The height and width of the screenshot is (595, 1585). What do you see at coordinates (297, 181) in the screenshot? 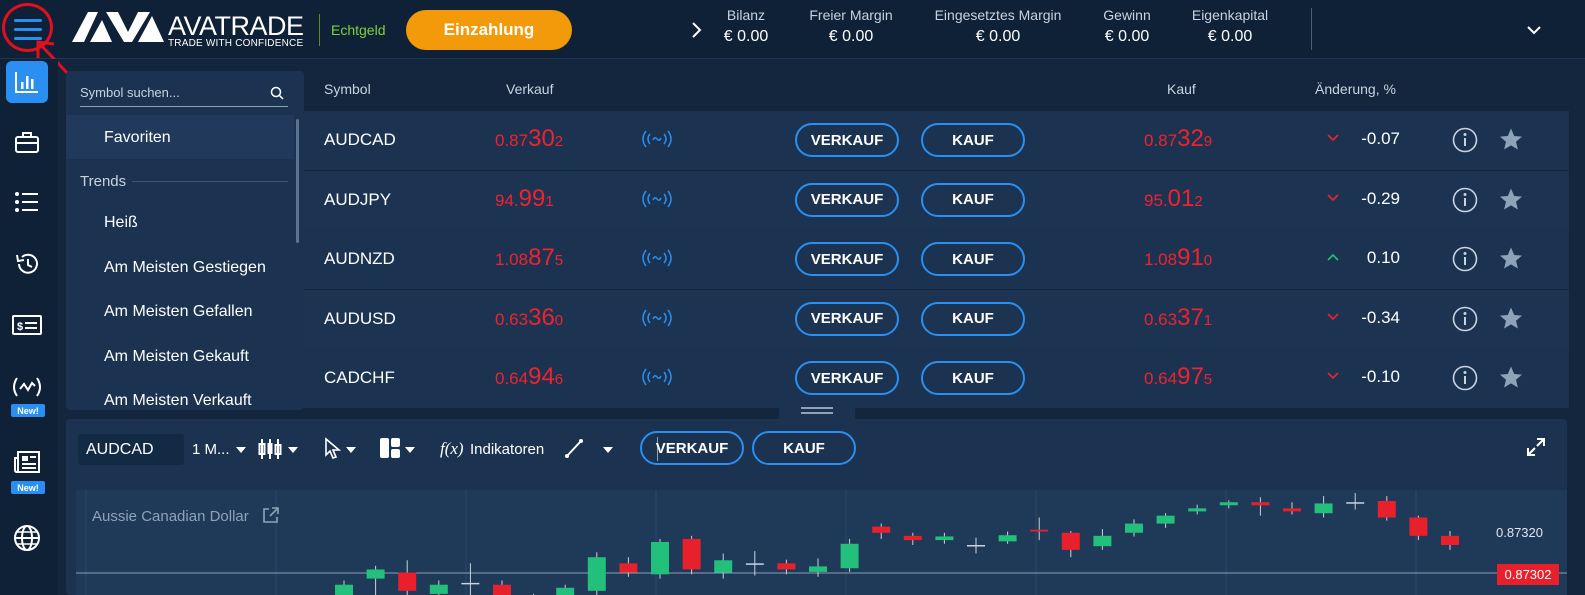
I see `sidebar-scrollbar` at bounding box center [297, 181].